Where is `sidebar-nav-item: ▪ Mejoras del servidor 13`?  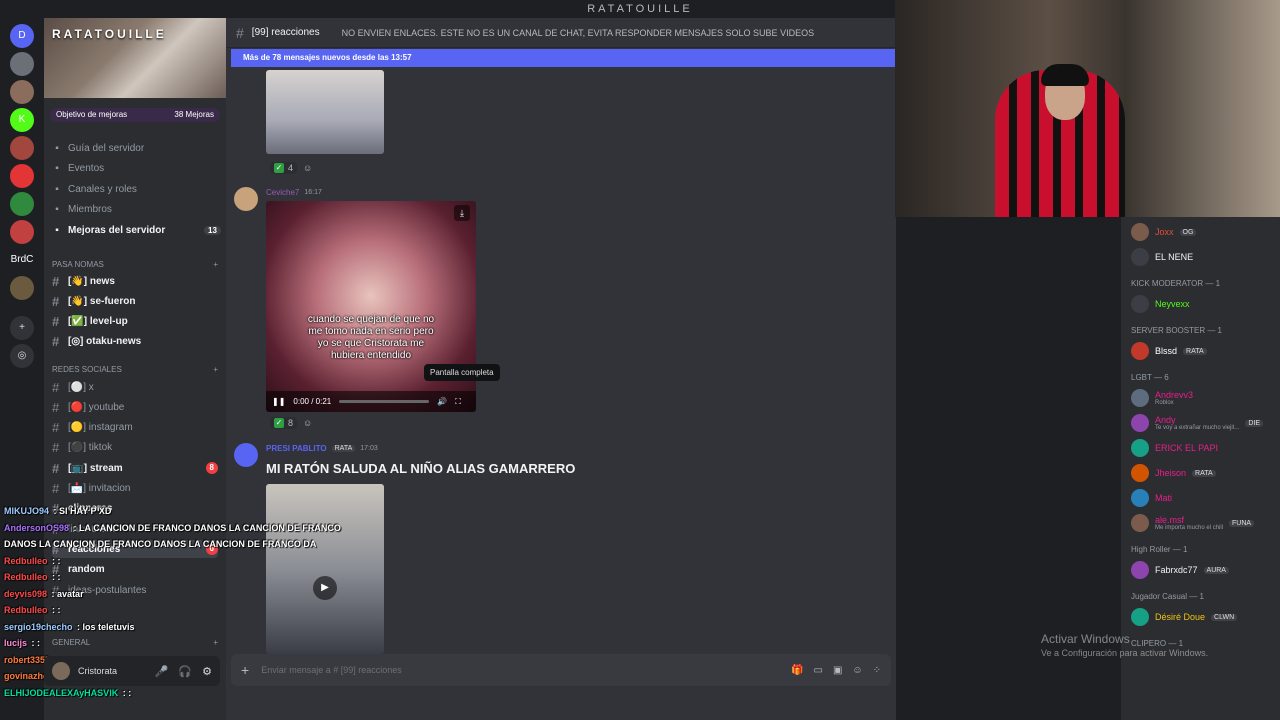 sidebar-nav-item: ▪ Mejoras del servidor 13 is located at coordinates (136, 230).